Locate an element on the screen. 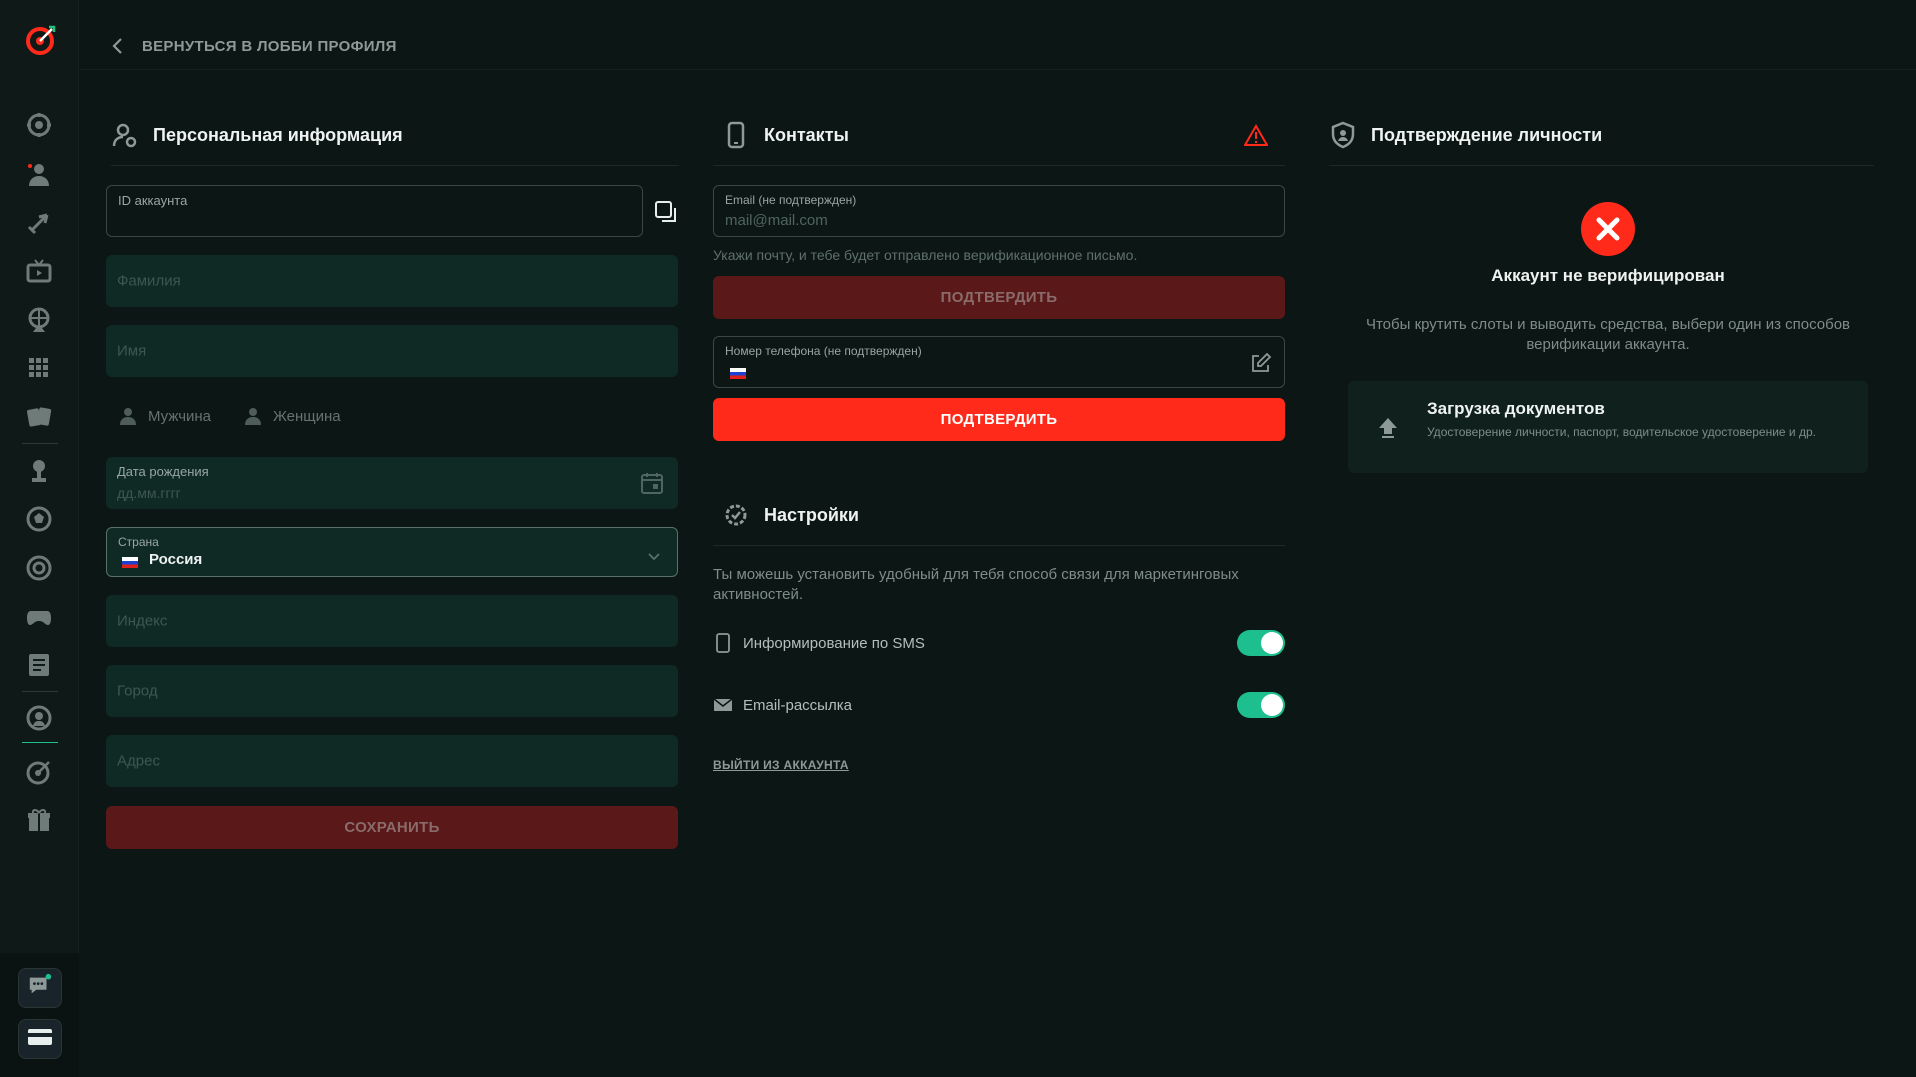 This screenshot has height=1077, width=1916. payment-button is located at coordinates (40, 1039).